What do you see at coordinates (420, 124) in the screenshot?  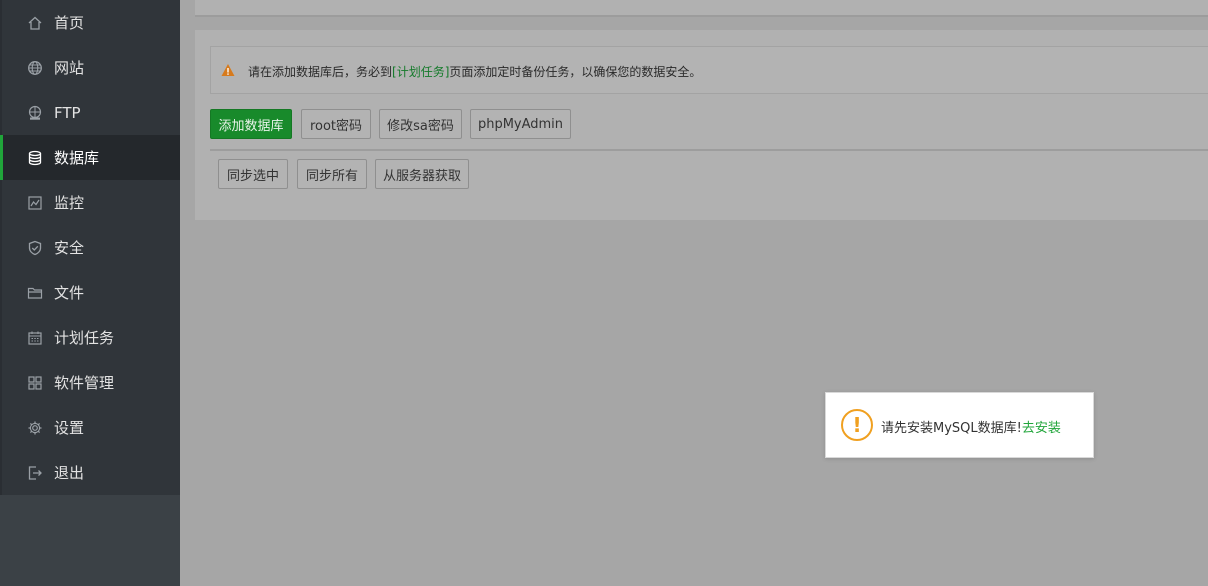 I see `change-sa-password-button: 修改sa密码` at bounding box center [420, 124].